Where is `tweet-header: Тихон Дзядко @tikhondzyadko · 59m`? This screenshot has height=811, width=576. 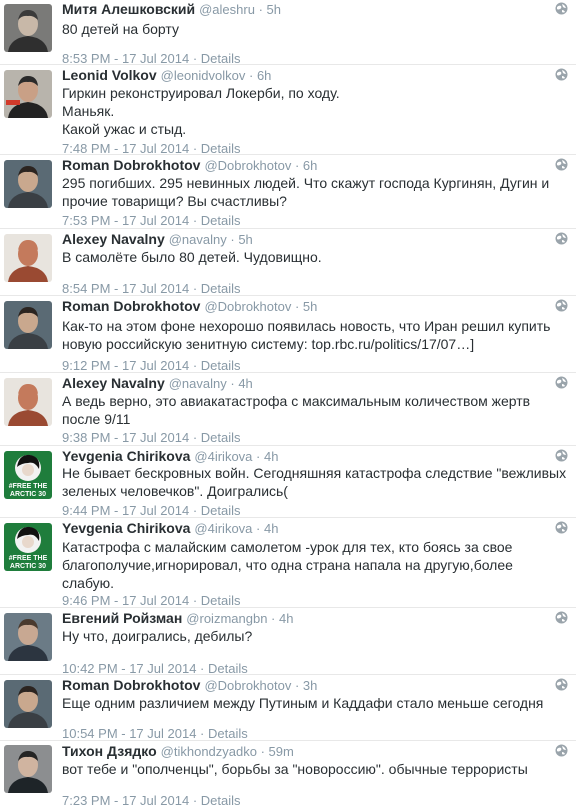
tweet-header: Тихон Дзядко @tikhondzyadko · 59m is located at coordinates (304, 751).